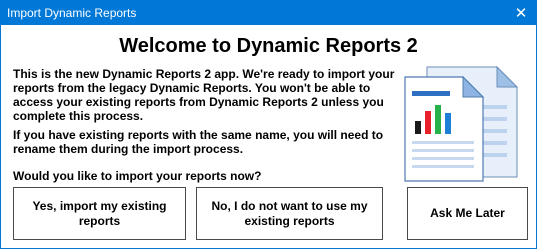 This screenshot has width=537, height=249. What do you see at coordinates (72, 13) in the screenshot?
I see `window-title: Import Dynamic Reports` at bounding box center [72, 13].